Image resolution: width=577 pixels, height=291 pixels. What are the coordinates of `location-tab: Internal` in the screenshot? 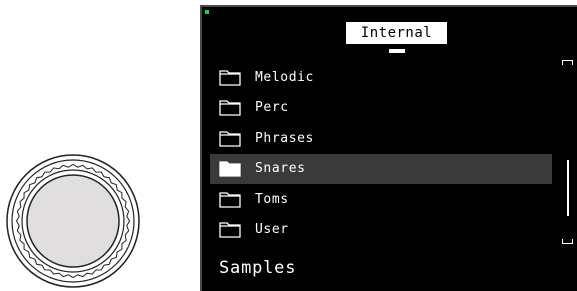 It's located at (396, 33).